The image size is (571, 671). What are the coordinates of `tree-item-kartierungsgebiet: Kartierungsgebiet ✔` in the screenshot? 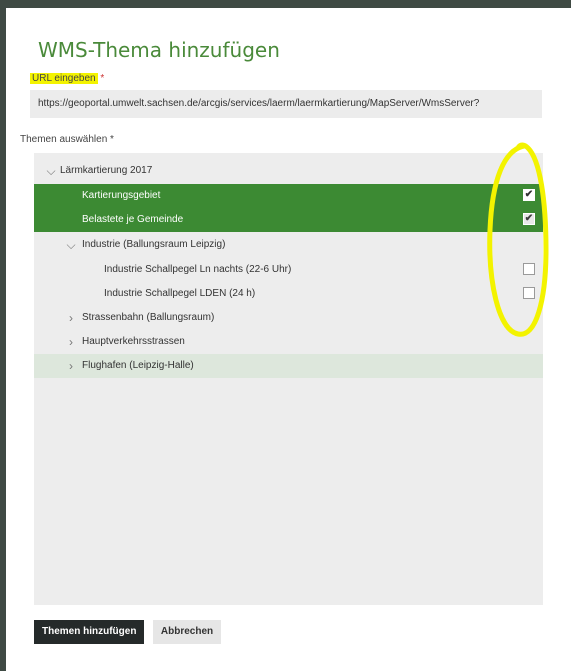 It's located at (288, 196).